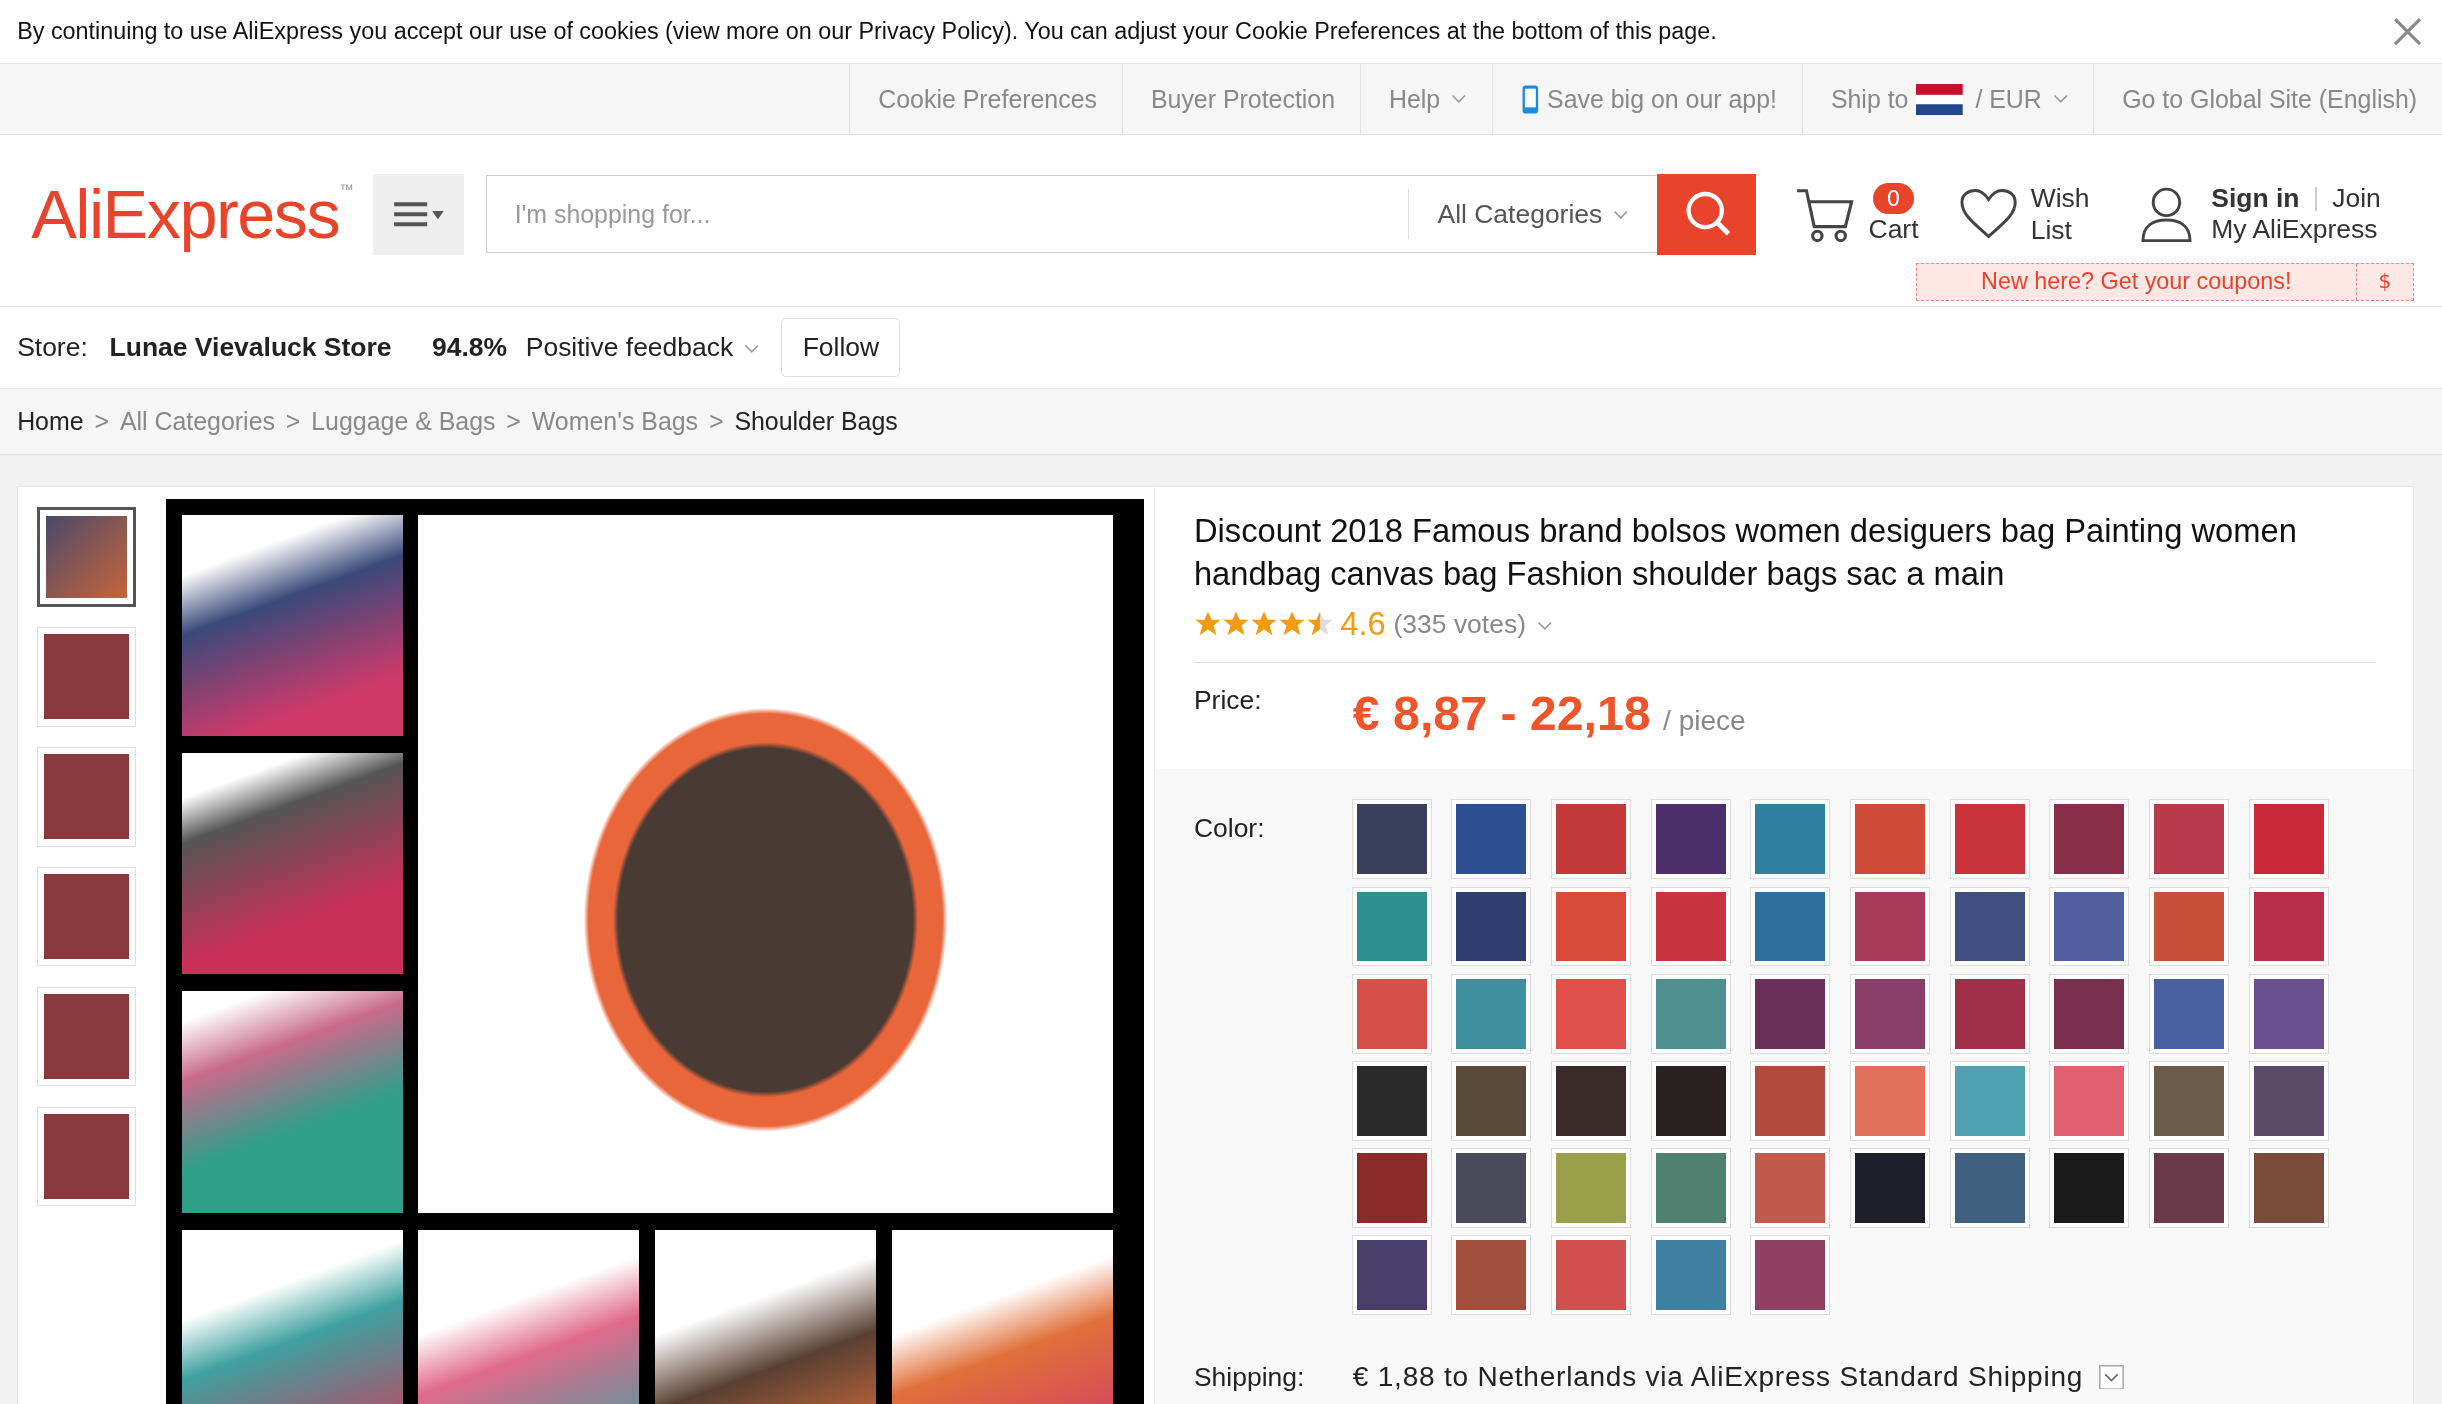 The height and width of the screenshot is (1404, 2442). I want to click on rating-score: 4.6, so click(1363, 624).